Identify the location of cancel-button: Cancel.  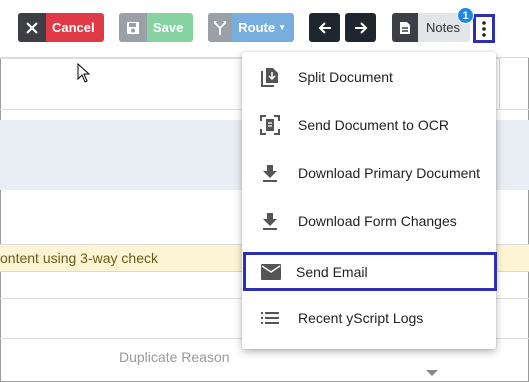
(61, 27).